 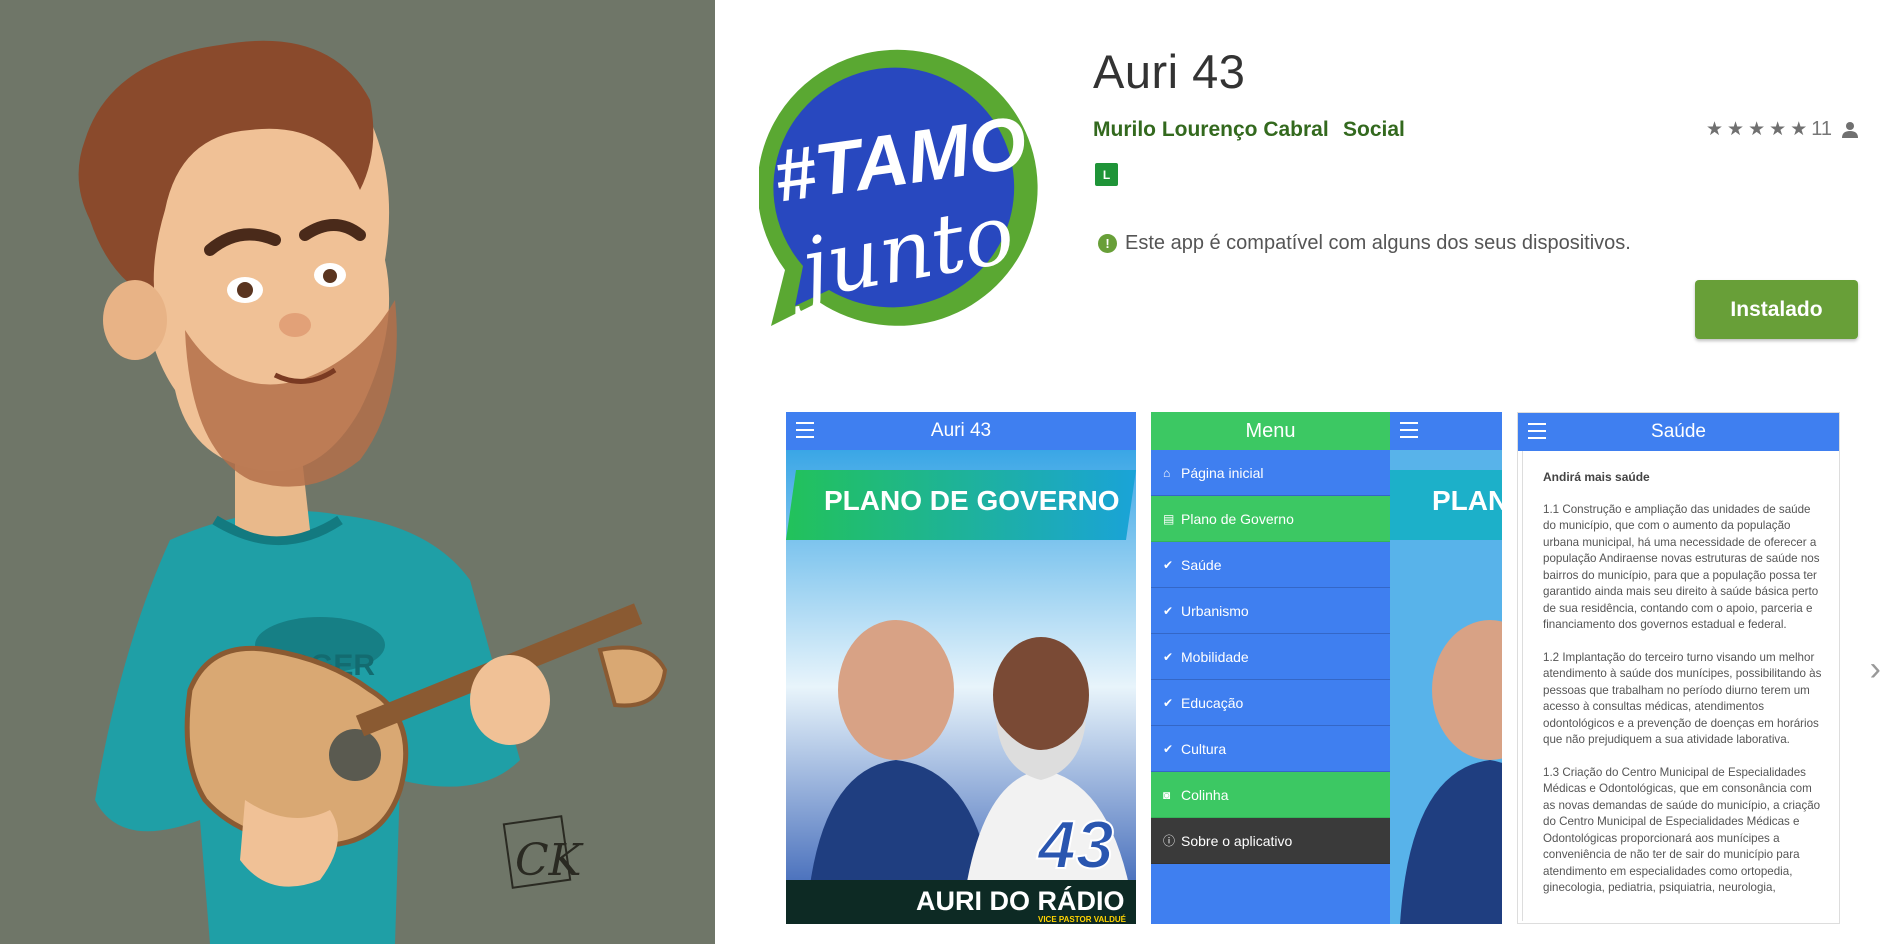 I want to click on menu-item-label: Urbanismo, so click(x=1215, y=610).